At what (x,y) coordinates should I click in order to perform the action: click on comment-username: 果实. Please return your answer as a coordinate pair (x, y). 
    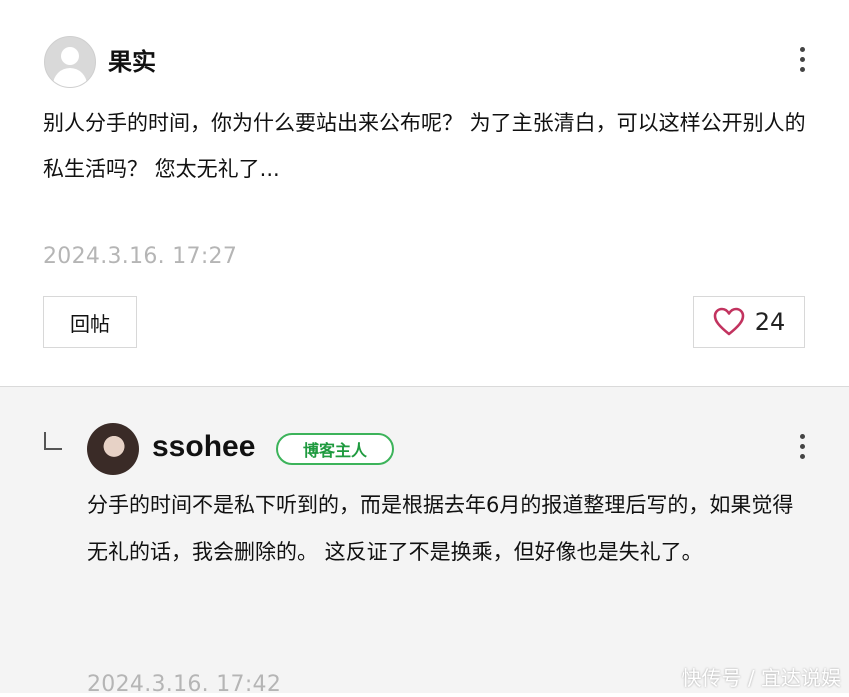
    Looking at the image, I should click on (132, 59).